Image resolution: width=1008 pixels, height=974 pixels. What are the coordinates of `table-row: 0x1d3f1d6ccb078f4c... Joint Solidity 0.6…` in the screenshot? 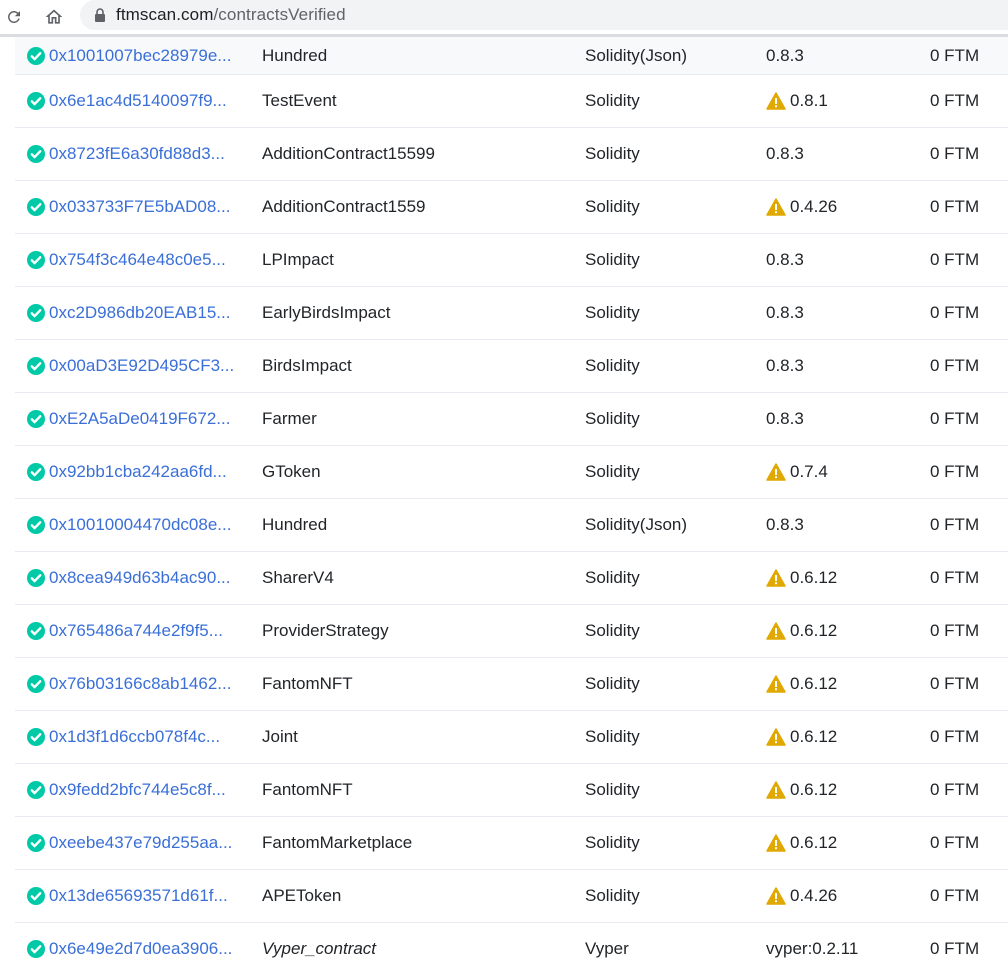 It's located at (511, 737).